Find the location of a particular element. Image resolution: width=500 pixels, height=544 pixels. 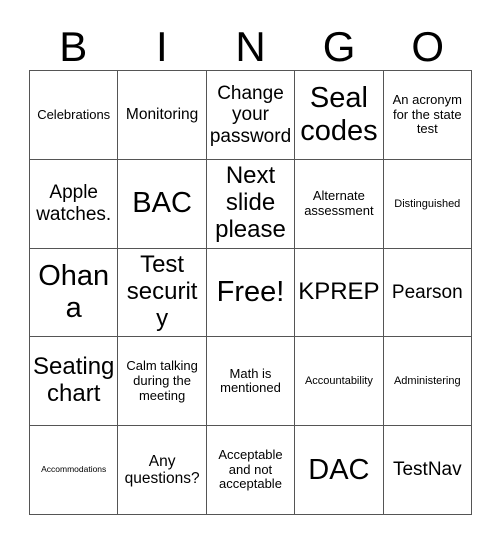

bingo-cell: Celebrations is located at coordinates (74, 115).